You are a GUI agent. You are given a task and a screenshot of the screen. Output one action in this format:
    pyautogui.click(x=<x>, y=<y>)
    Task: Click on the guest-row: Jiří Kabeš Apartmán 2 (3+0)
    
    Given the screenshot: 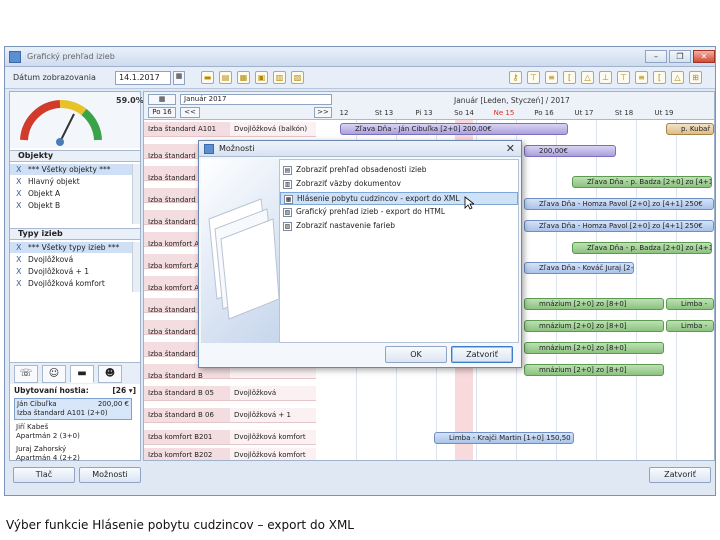 What is the action you would take?
    pyautogui.click(x=73, y=432)
    